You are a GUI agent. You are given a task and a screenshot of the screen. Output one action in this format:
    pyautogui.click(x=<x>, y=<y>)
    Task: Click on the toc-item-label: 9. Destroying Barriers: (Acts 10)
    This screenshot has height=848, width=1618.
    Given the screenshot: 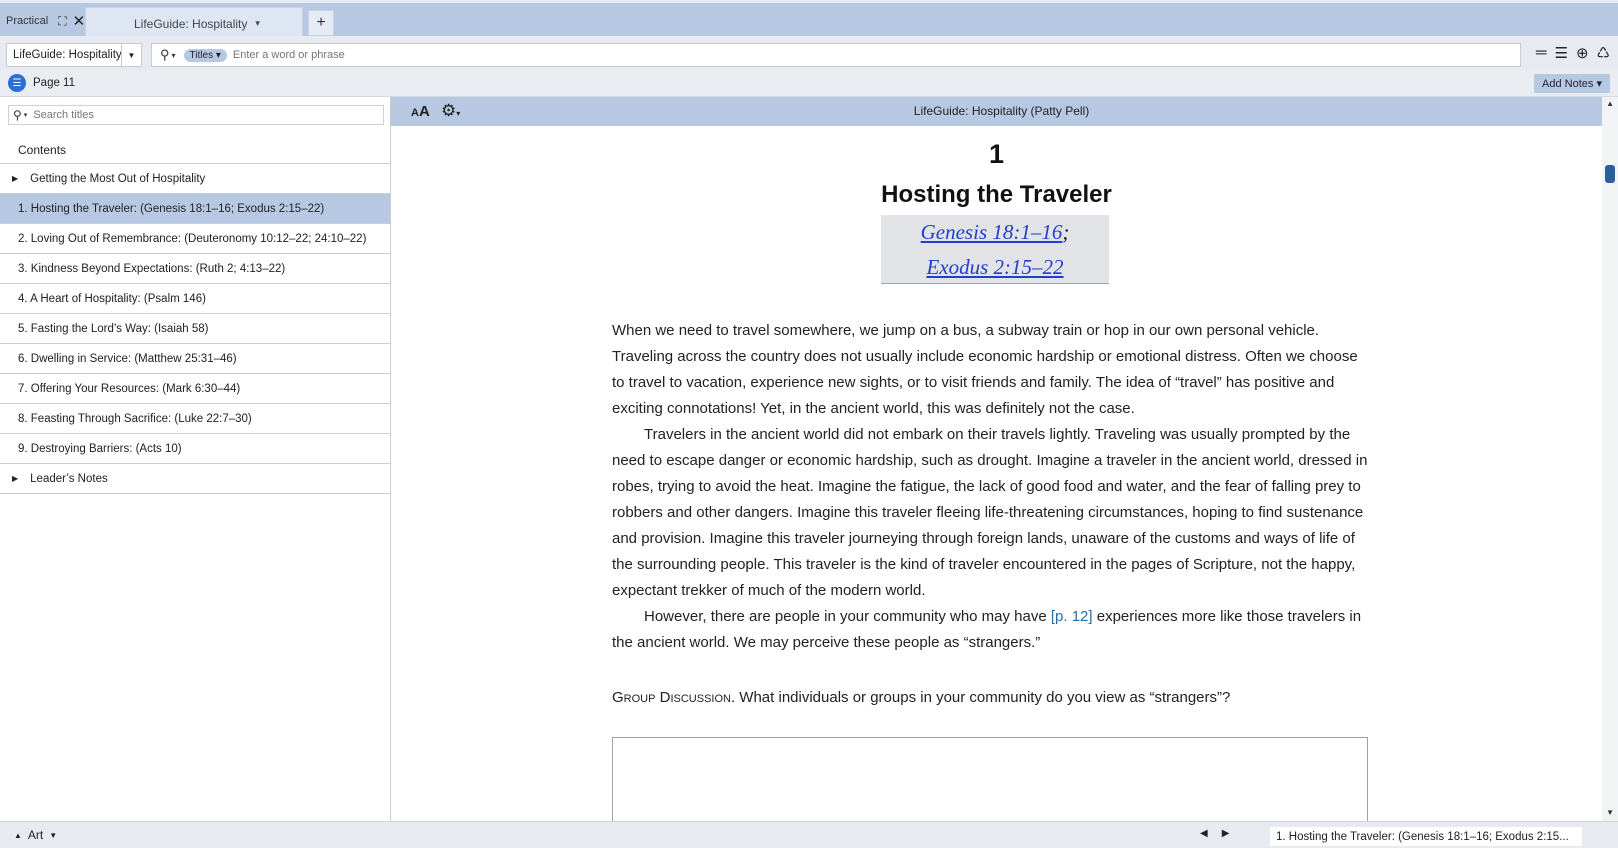 What is the action you would take?
    pyautogui.click(x=100, y=448)
    